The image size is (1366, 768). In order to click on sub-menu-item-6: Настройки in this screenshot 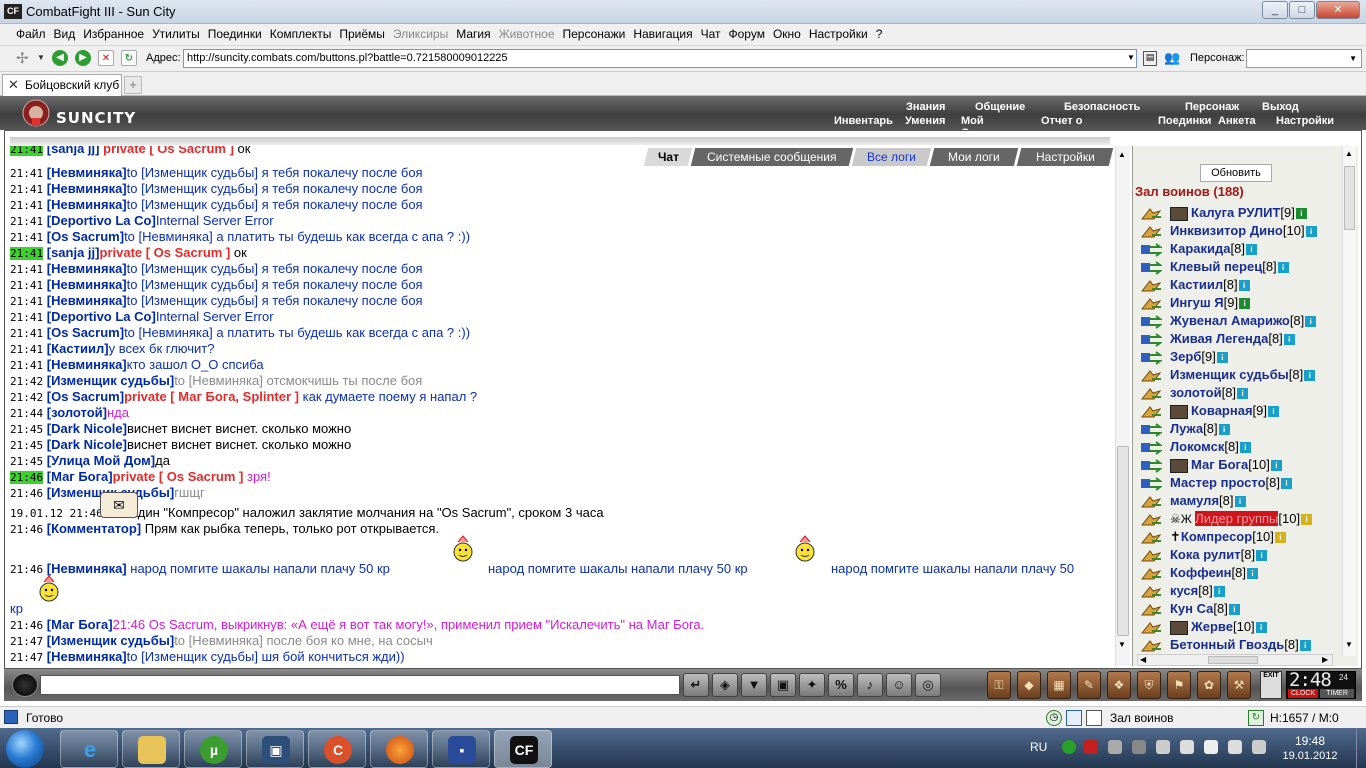, I will do `click(1305, 121)`.